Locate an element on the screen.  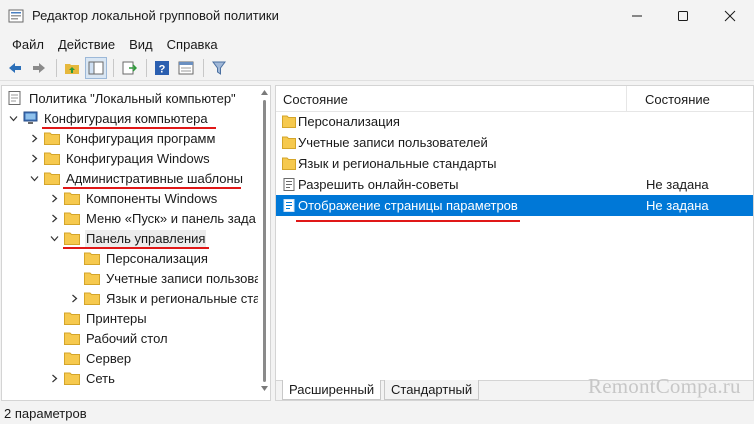
list-item: Разрешить онлайн-советы Не задана is located at coordinates (514, 184).